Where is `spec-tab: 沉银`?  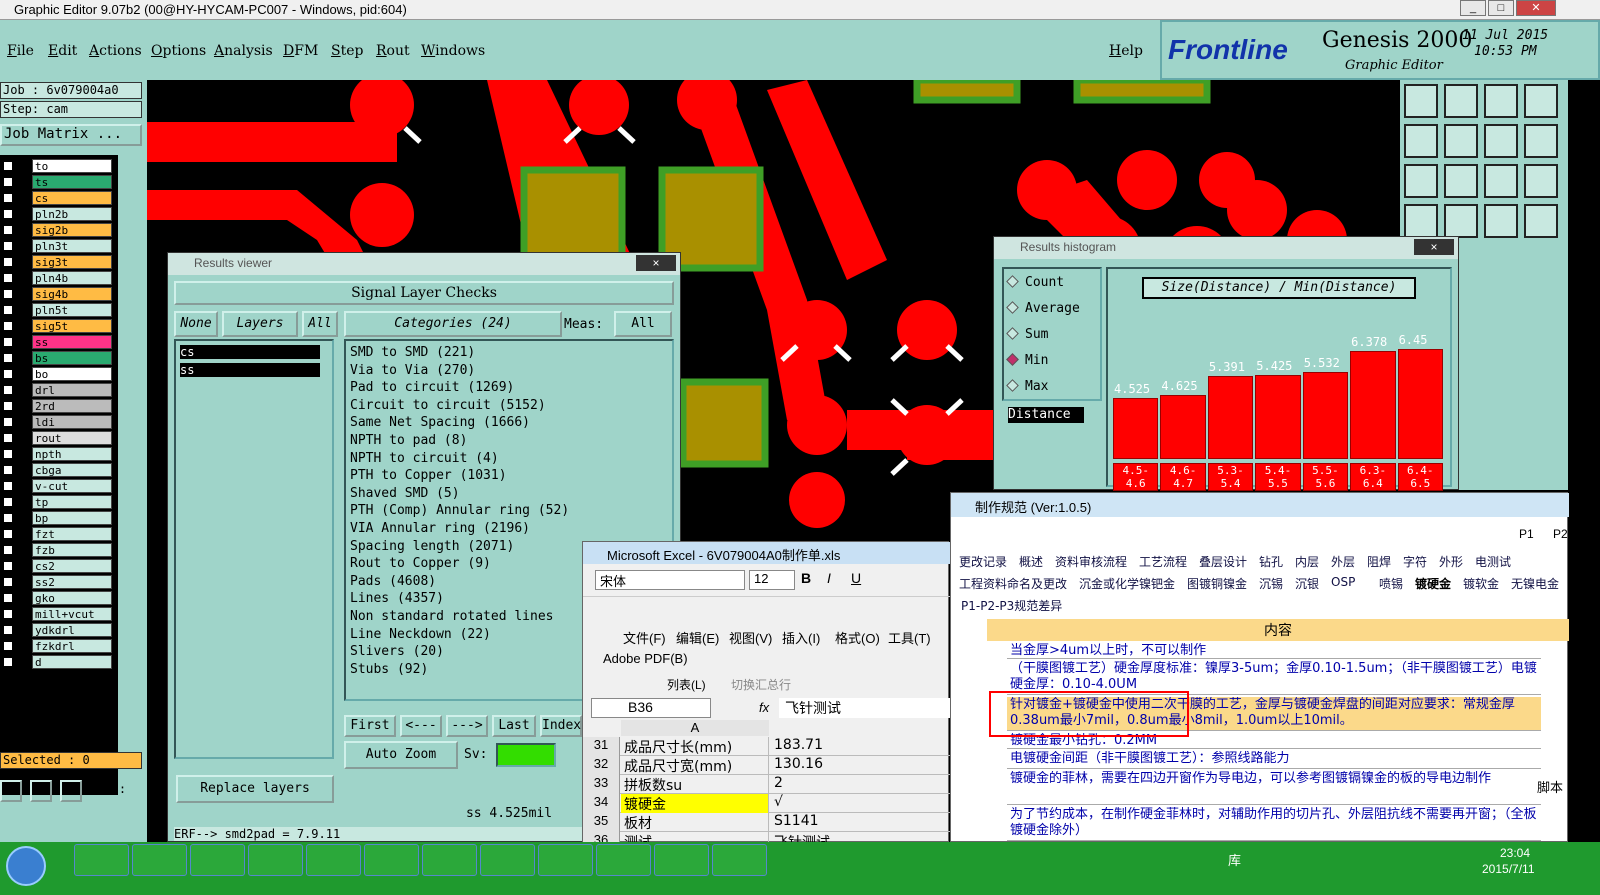
spec-tab: 沉银 is located at coordinates (1307, 583).